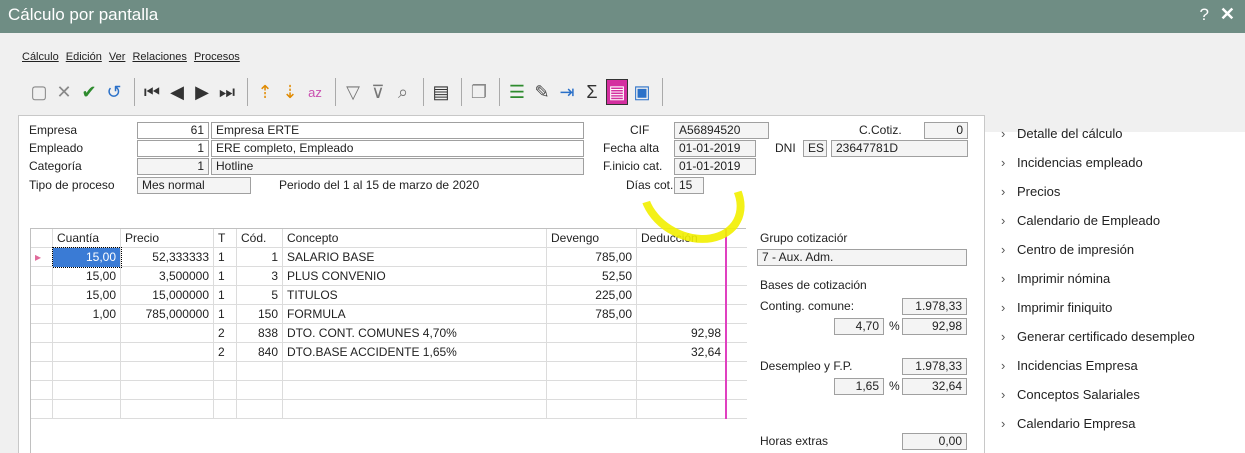 This screenshot has width=1245, height=453. I want to click on sidebar-item: › Detalle del cálculo, so click(1054, 136).